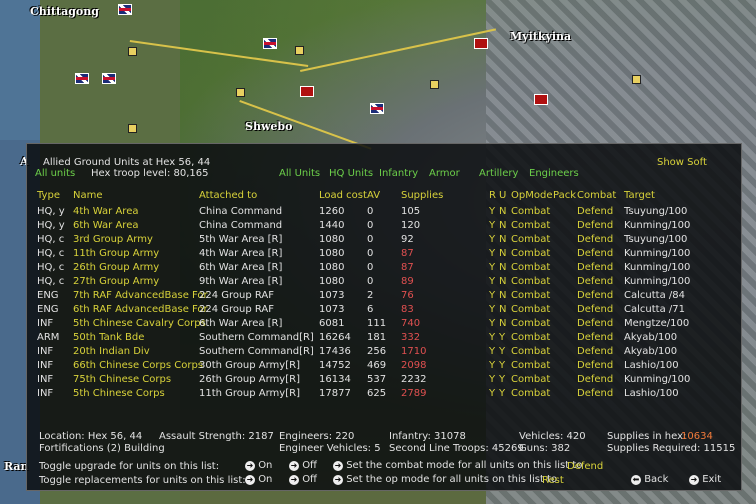  I want to click on cell-unit-name: 75th Chinese Corps, so click(122, 379).